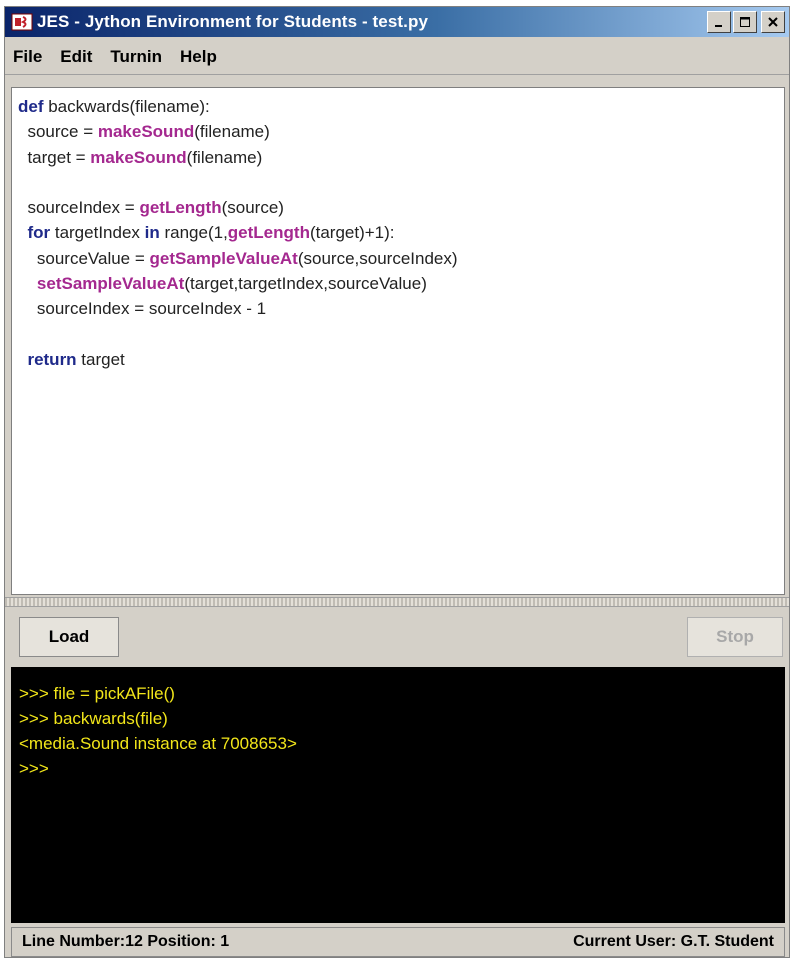 The height and width of the screenshot is (961, 792). What do you see at coordinates (84, 258) in the screenshot?
I see `code-text: sourceValue =` at bounding box center [84, 258].